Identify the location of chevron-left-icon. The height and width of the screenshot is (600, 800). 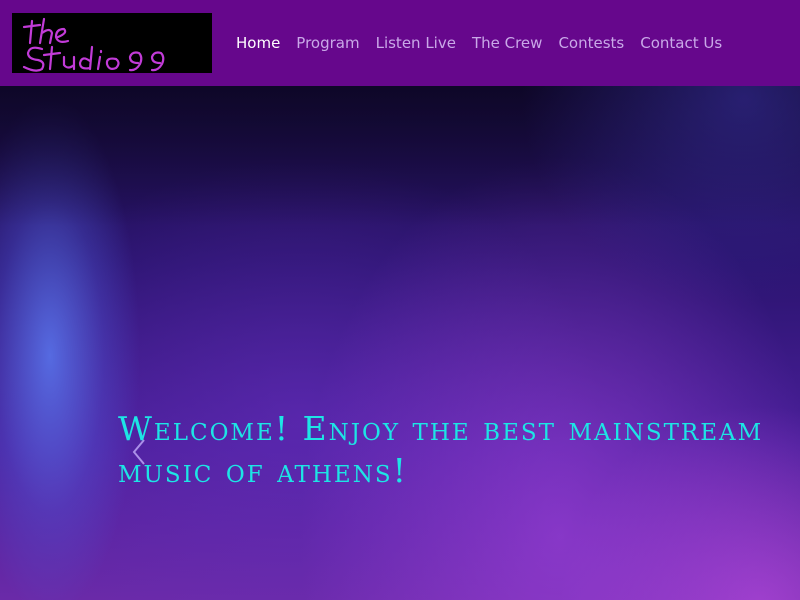
(140, 452).